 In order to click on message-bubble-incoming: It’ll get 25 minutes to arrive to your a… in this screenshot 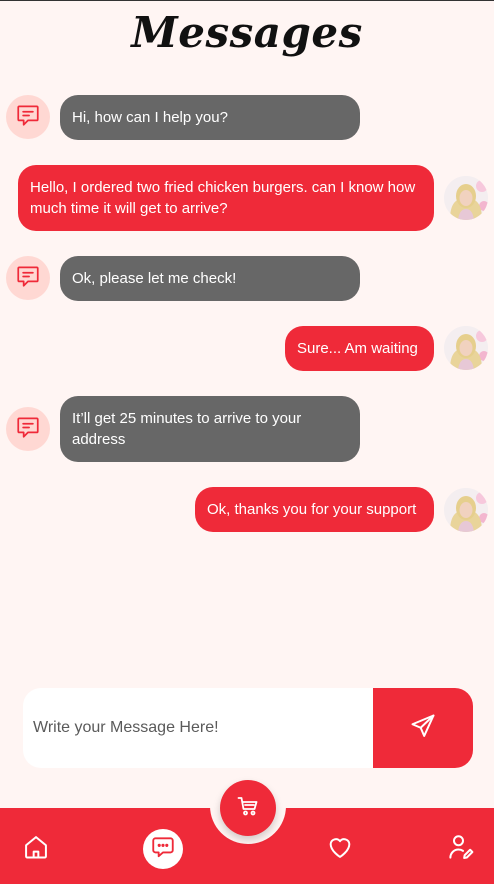, I will do `click(210, 429)`.